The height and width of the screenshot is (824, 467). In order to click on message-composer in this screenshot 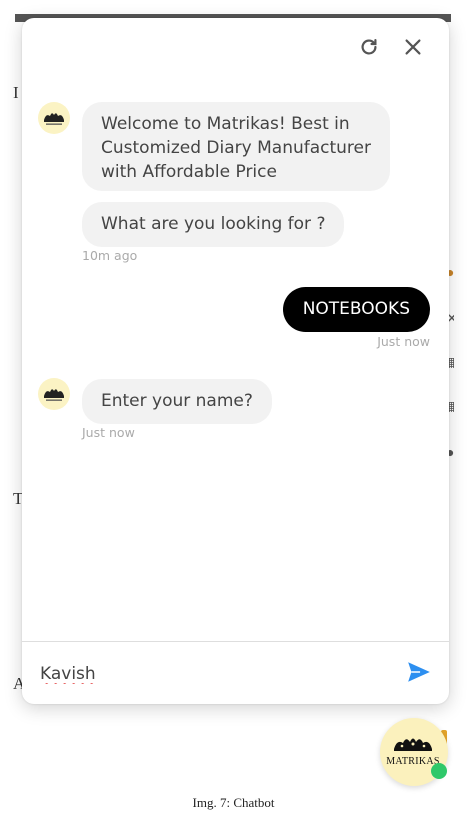, I will do `click(235, 672)`.